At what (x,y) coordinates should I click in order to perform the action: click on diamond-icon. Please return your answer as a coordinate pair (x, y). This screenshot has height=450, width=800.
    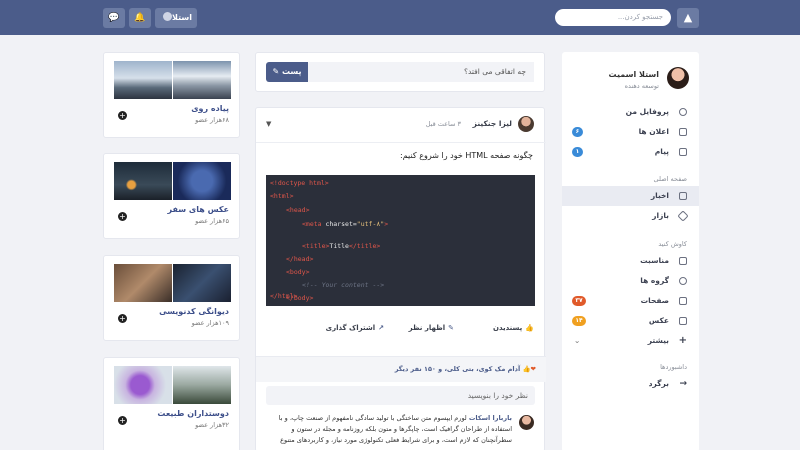
    Looking at the image, I should click on (683, 216).